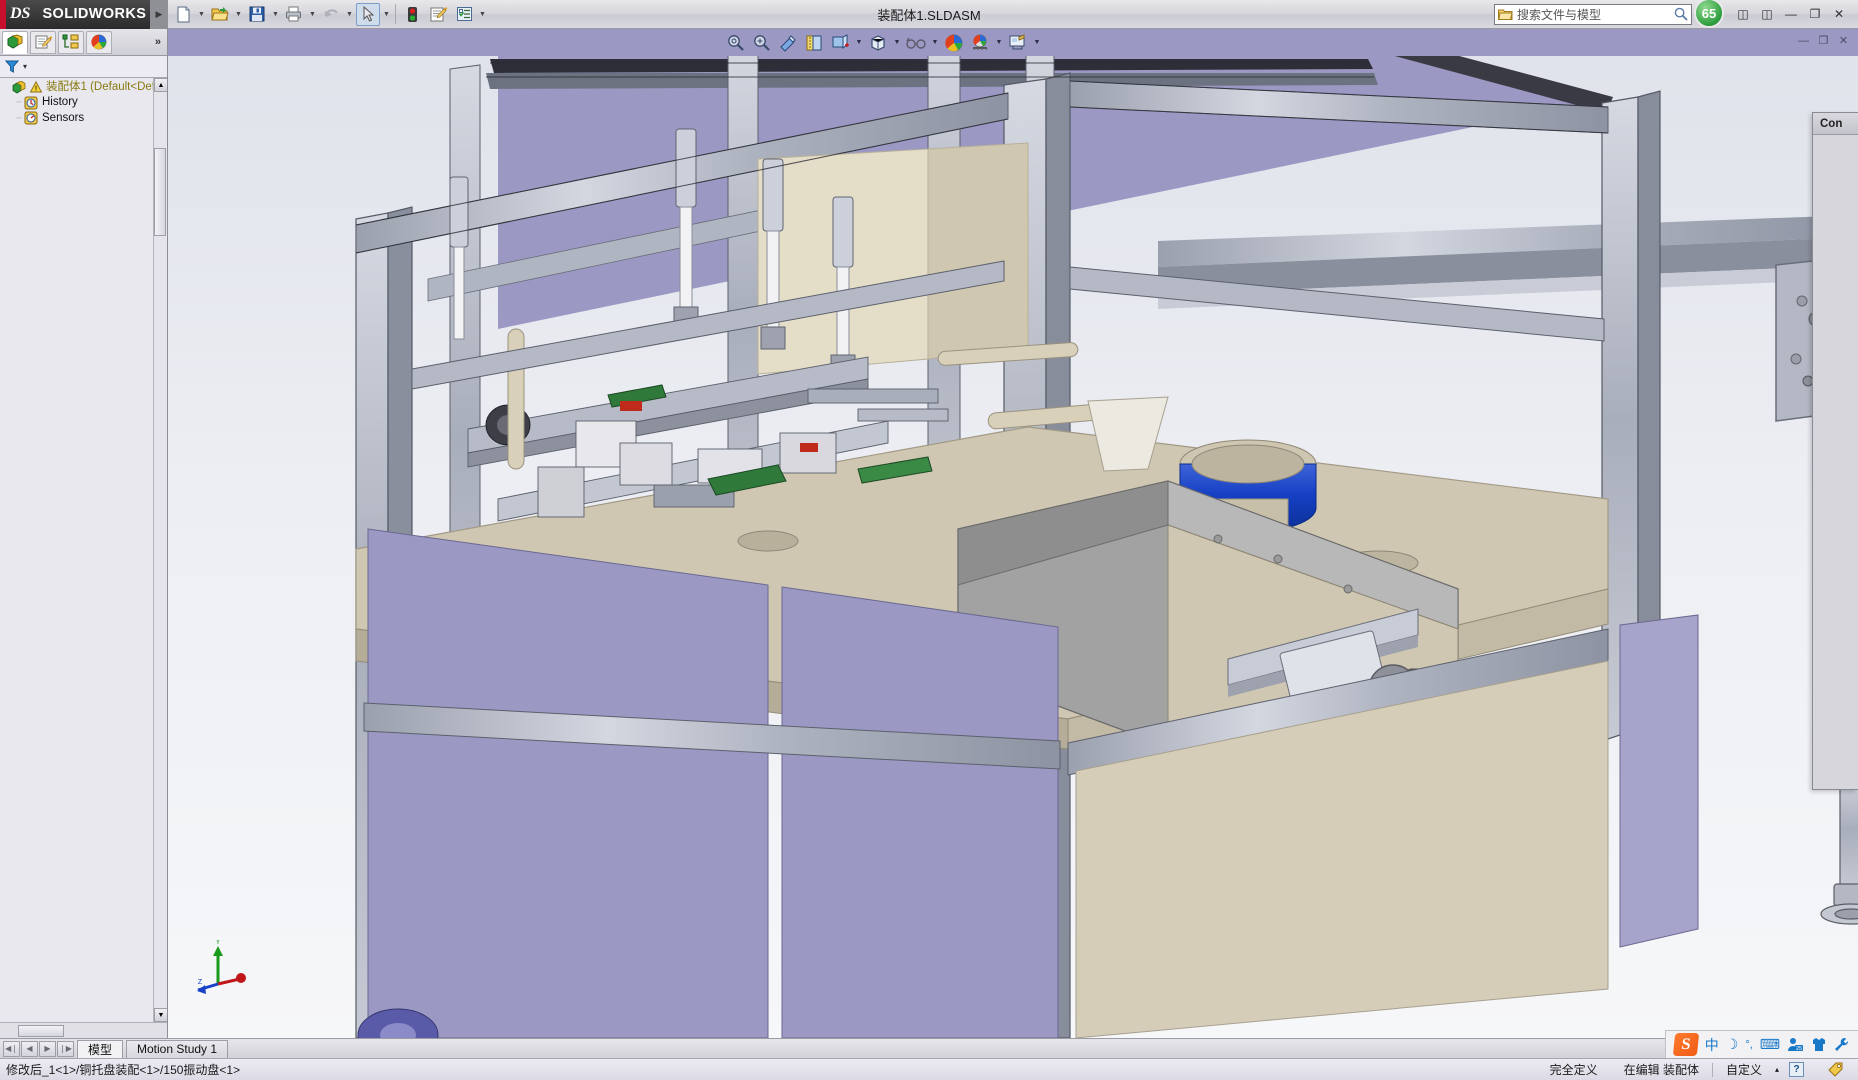 This screenshot has width=1858, height=1080. What do you see at coordinates (15, 42) in the screenshot?
I see `feature-manager-tab` at bounding box center [15, 42].